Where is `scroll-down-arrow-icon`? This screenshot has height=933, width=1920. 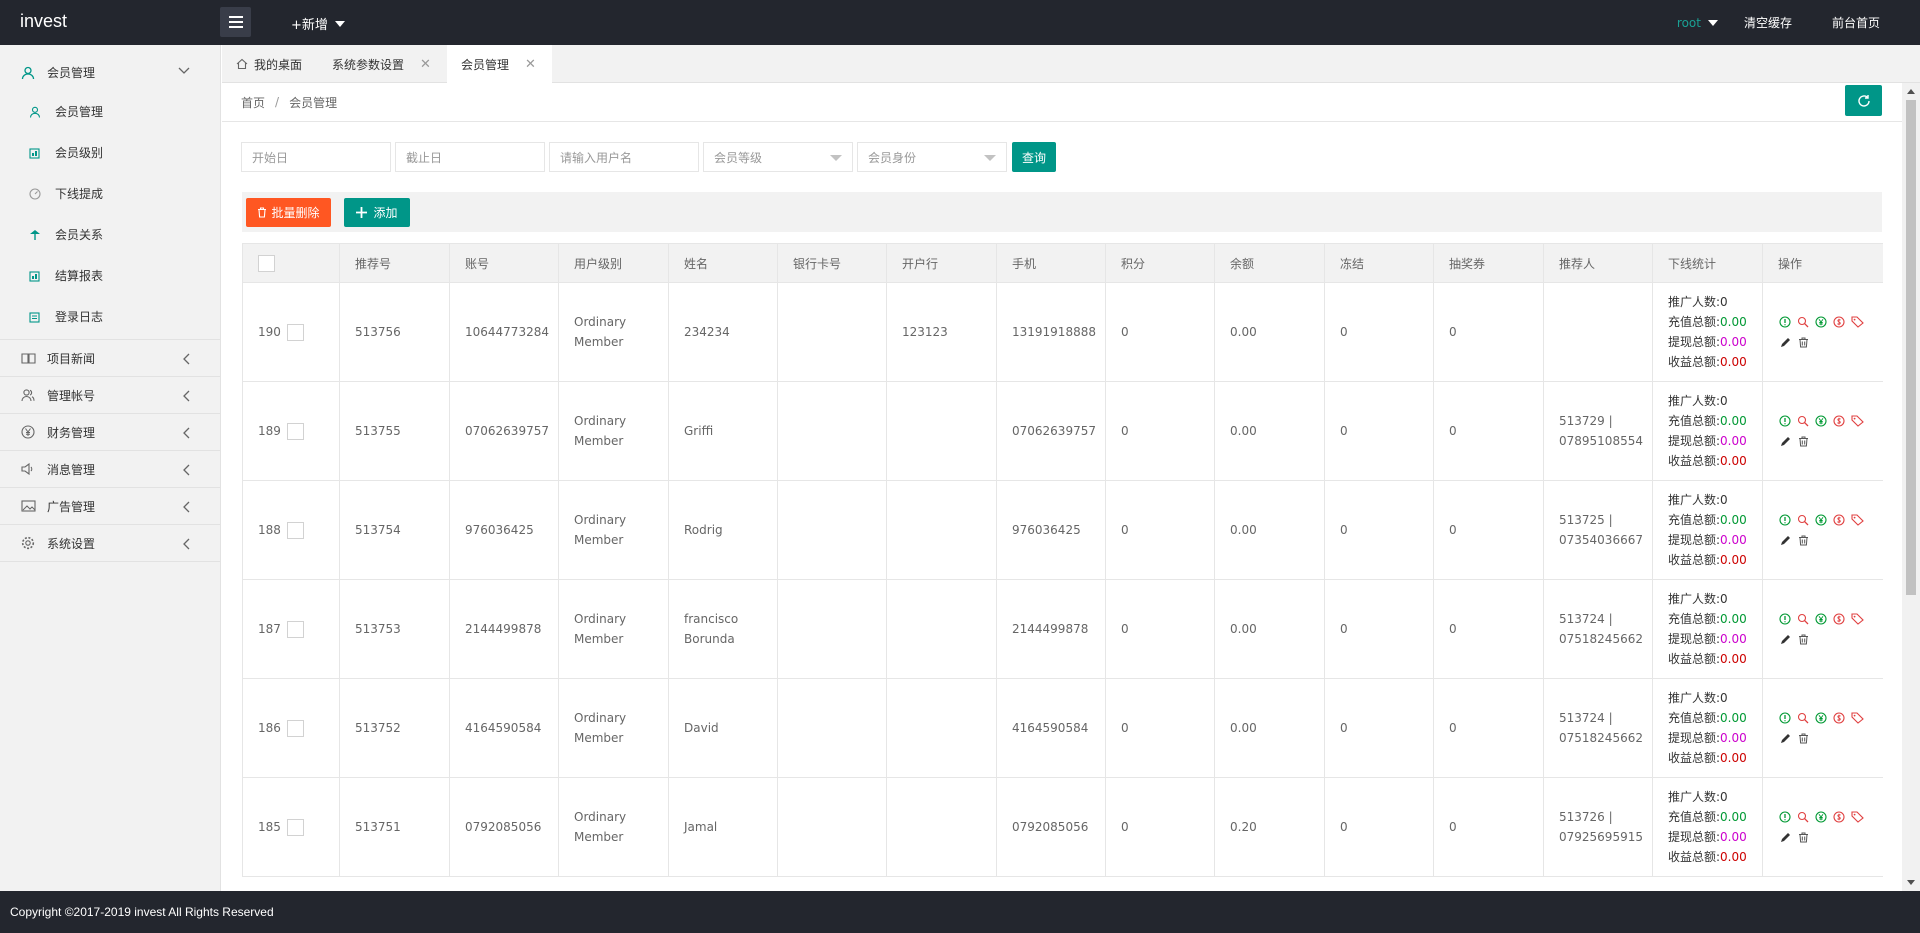 scroll-down-arrow-icon is located at coordinates (1911, 882).